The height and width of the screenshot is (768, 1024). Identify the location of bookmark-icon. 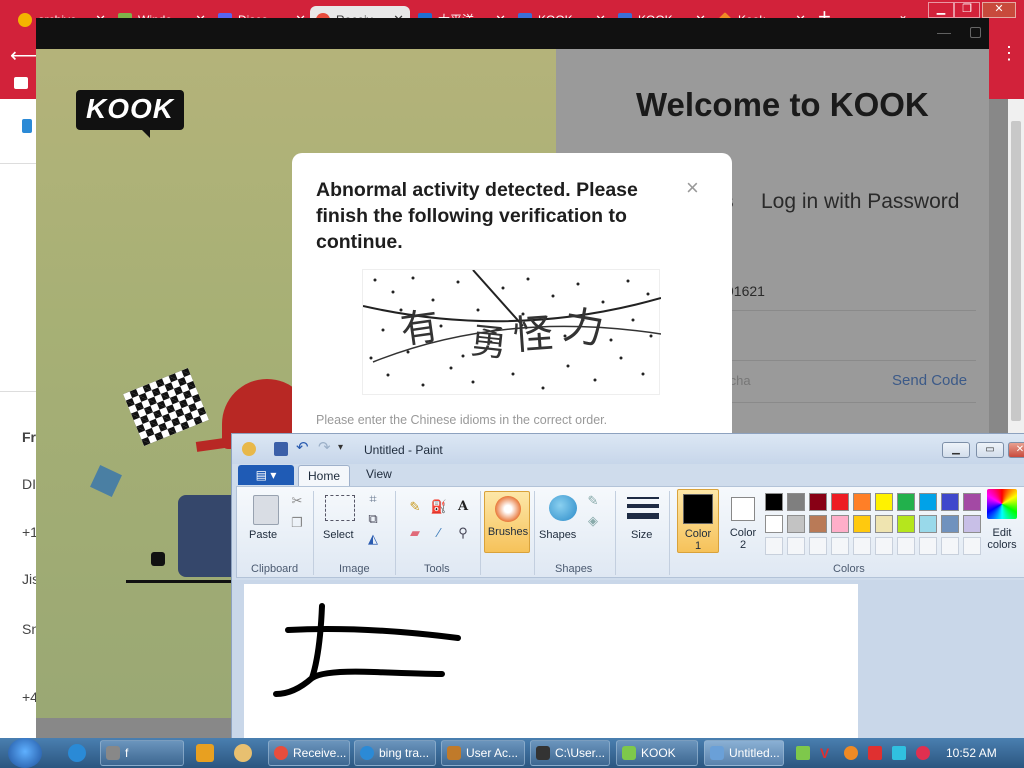
(21, 83).